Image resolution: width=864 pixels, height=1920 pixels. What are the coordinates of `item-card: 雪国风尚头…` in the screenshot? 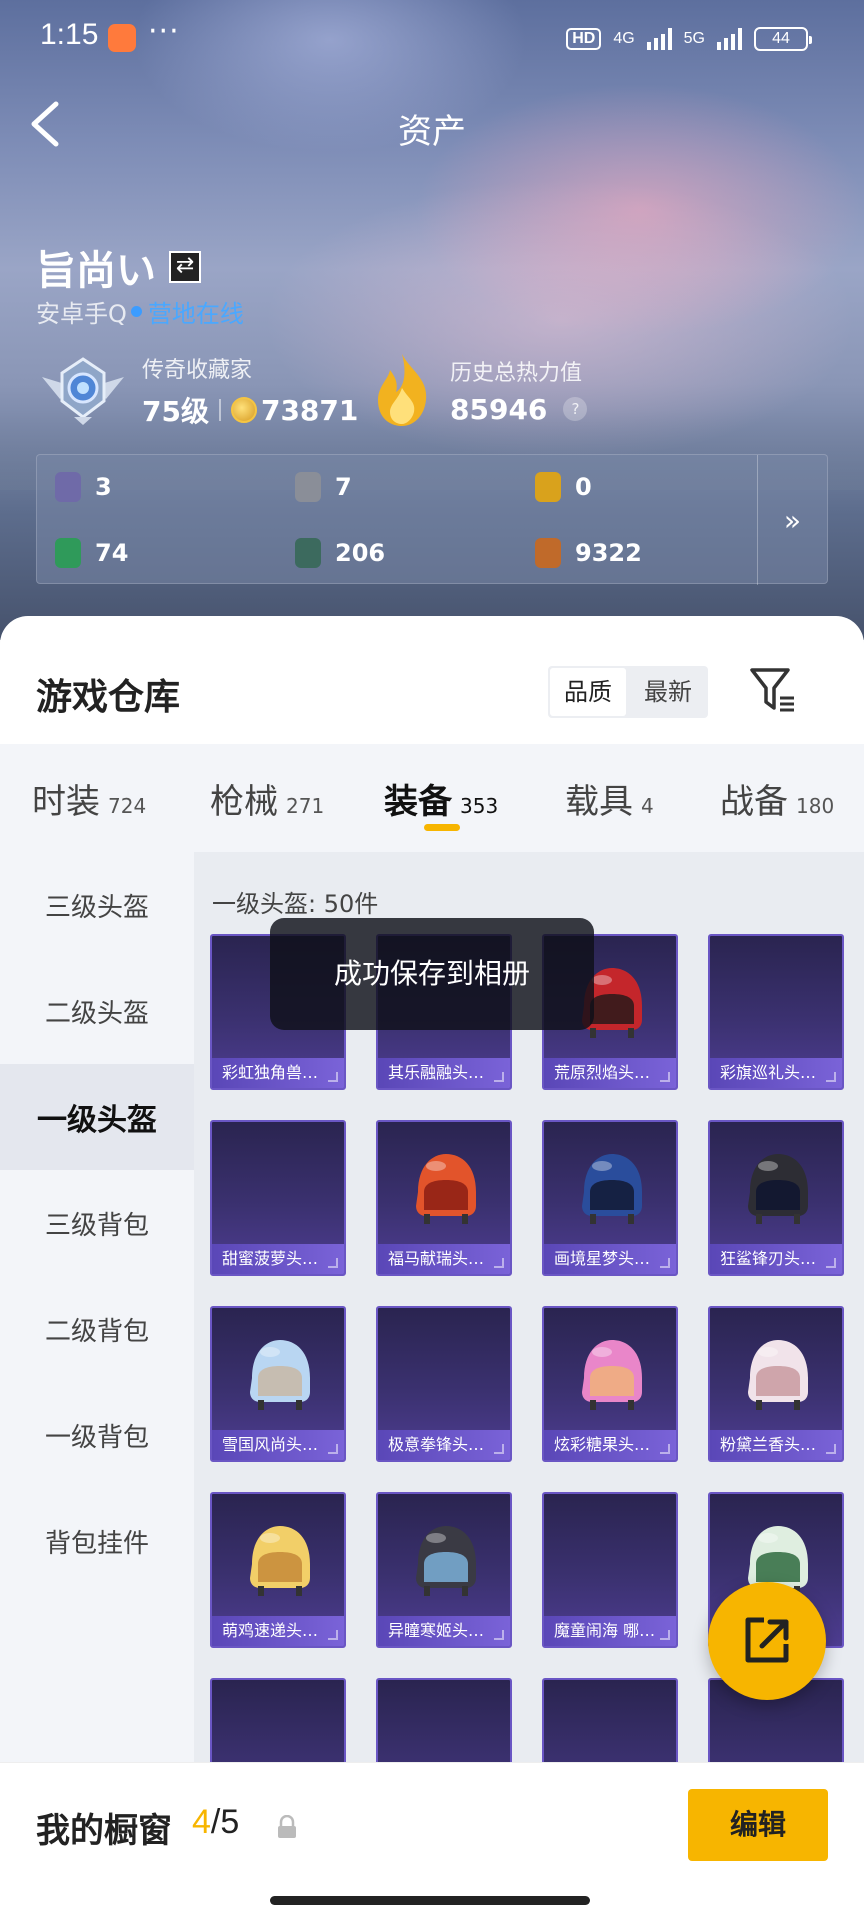 It's located at (278, 1384).